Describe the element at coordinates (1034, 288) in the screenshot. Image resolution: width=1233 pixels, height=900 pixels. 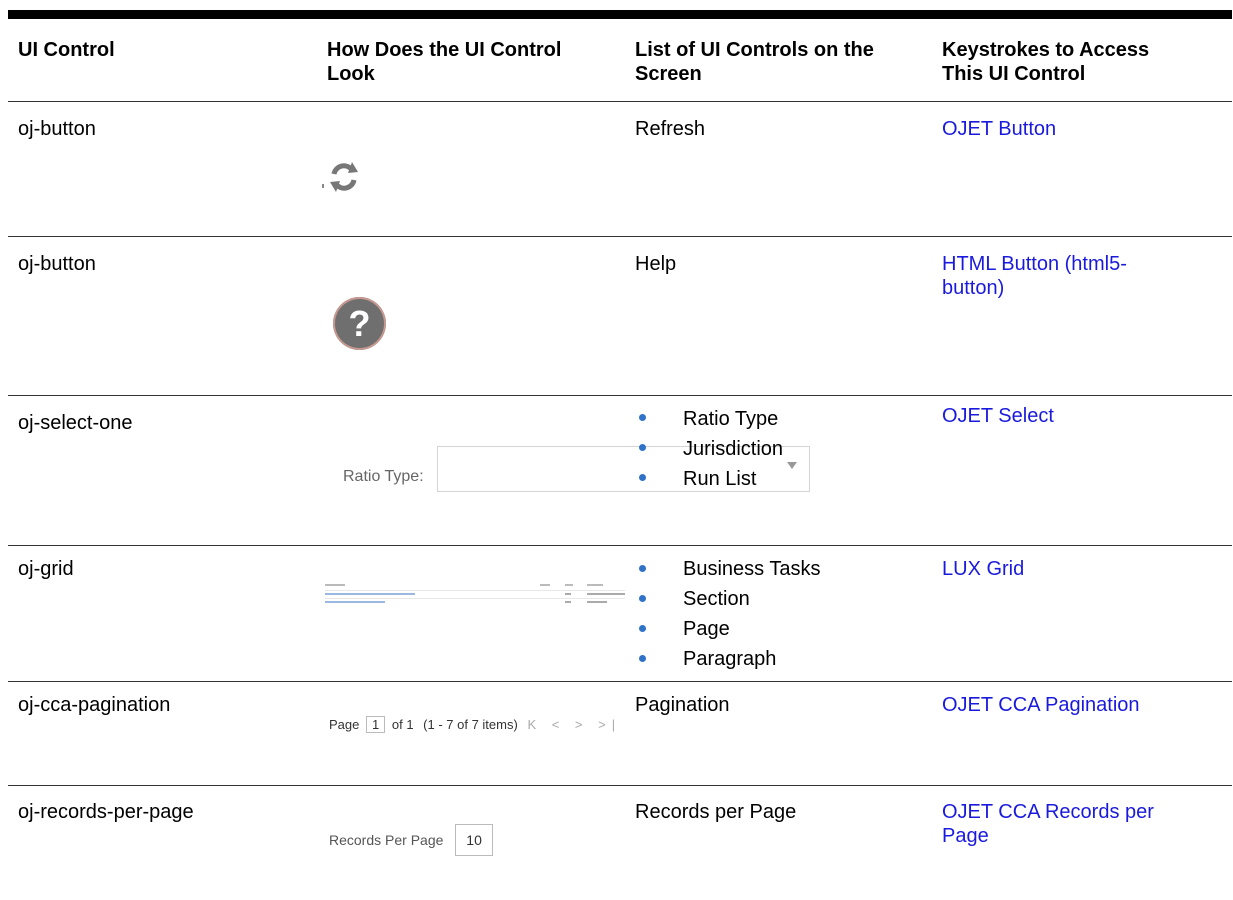
I see `html-button-link-line2: button)` at that location.